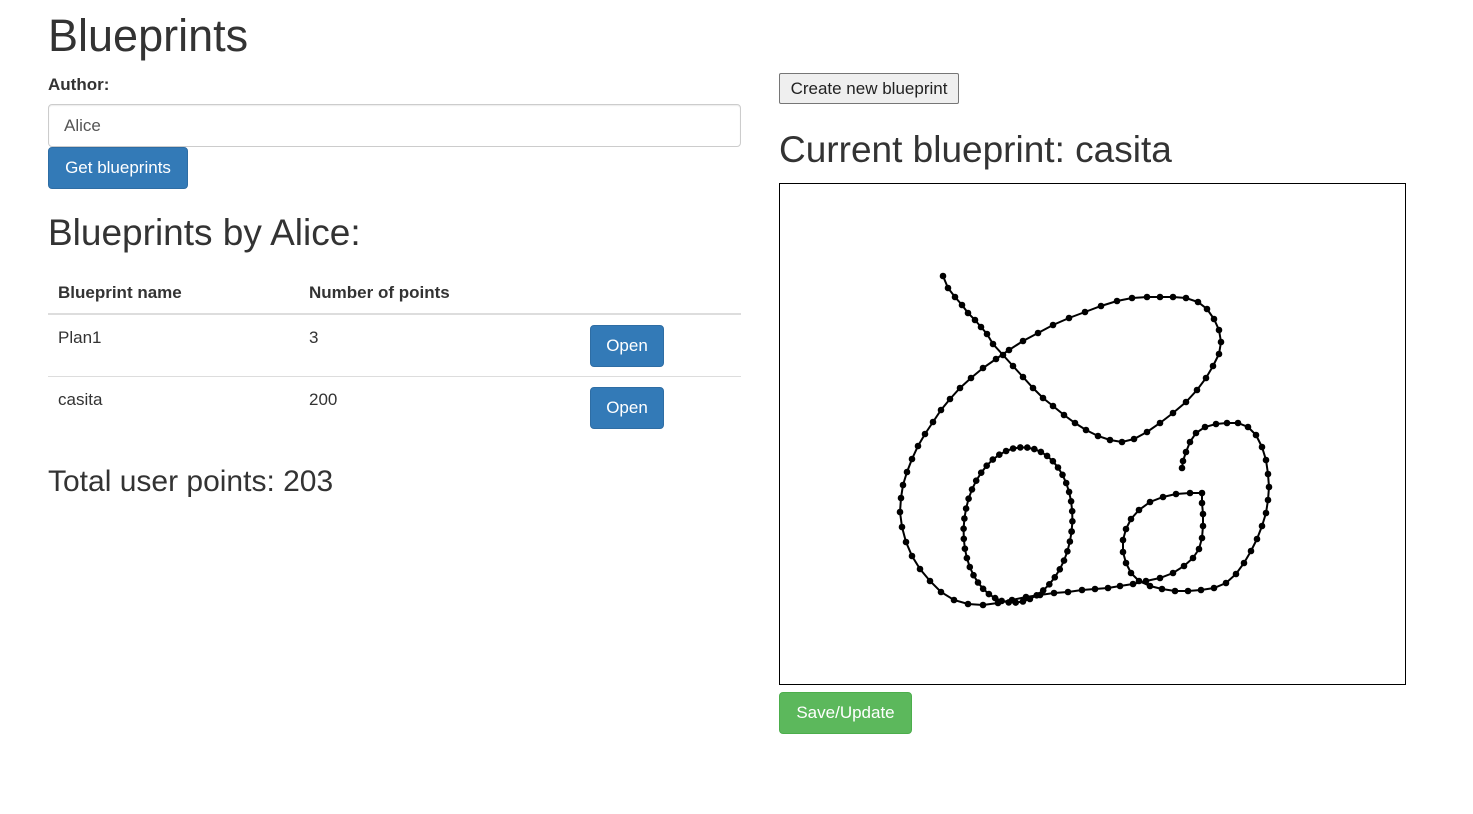  What do you see at coordinates (845, 713) in the screenshot?
I see `save-update-button: Save/Update` at bounding box center [845, 713].